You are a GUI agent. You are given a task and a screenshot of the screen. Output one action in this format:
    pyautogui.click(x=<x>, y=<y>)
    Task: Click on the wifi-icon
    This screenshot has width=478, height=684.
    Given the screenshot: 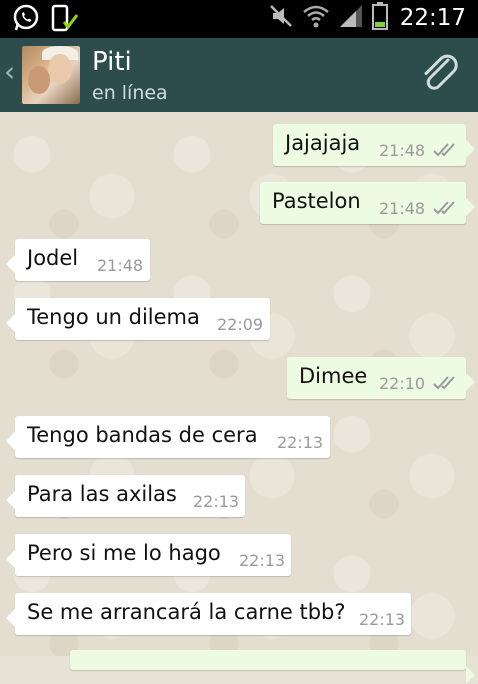 What is the action you would take?
    pyautogui.click(x=316, y=18)
    